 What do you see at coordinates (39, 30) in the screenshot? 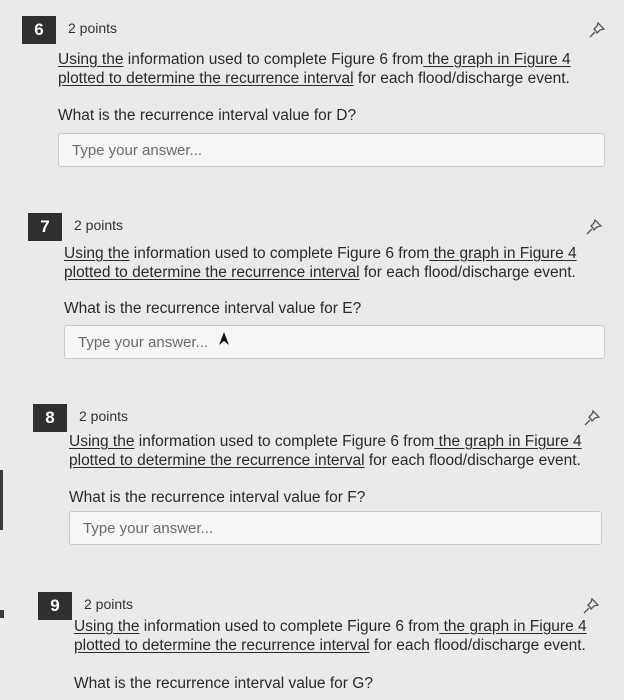
I see `question-number: 6` at bounding box center [39, 30].